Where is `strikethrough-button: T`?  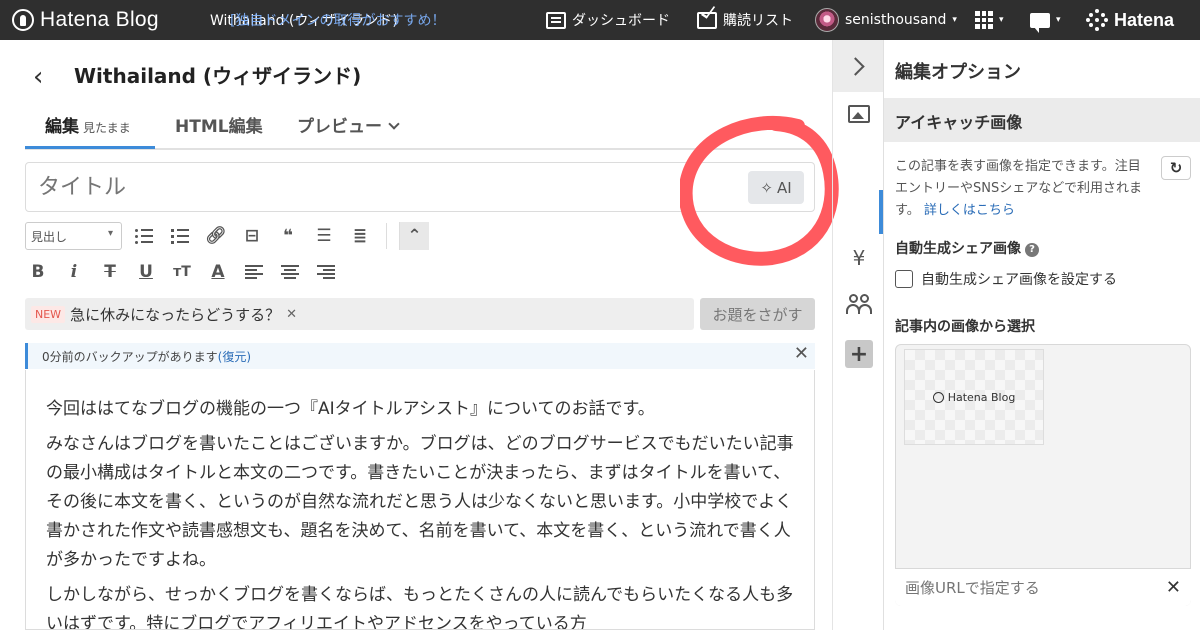
strikethrough-button: T is located at coordinates (110, 272).